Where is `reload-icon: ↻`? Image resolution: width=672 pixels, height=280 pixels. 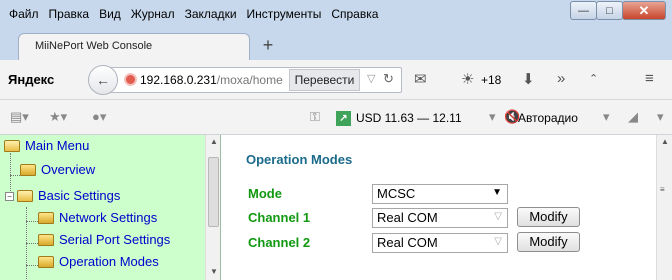
reload-icon: ↻ is located at coordinates (388, 79).